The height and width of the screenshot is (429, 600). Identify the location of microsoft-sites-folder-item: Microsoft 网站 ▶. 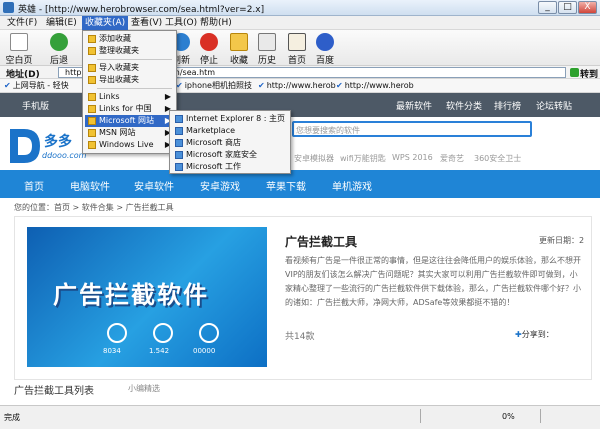
(130, 121).